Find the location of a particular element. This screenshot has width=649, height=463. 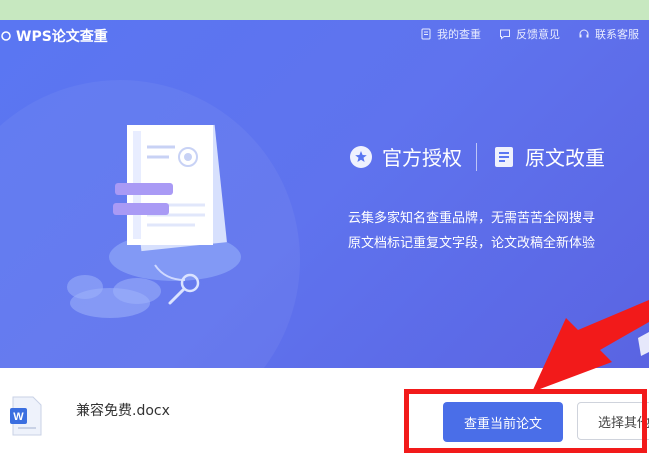

file-name: 兼容免费.docx is located at coordinates (123, 411).